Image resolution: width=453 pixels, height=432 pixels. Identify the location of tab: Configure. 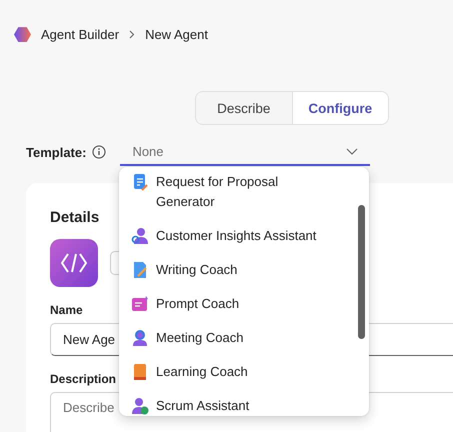
(340, 108).